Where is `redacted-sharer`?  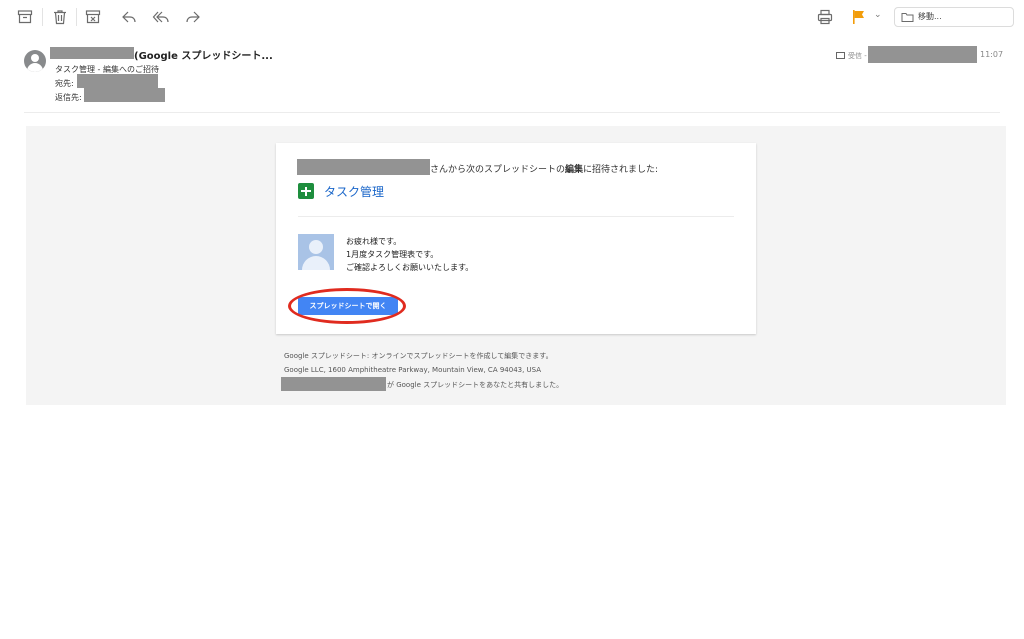 redacted-sharer is located at coordinates (333, 384).